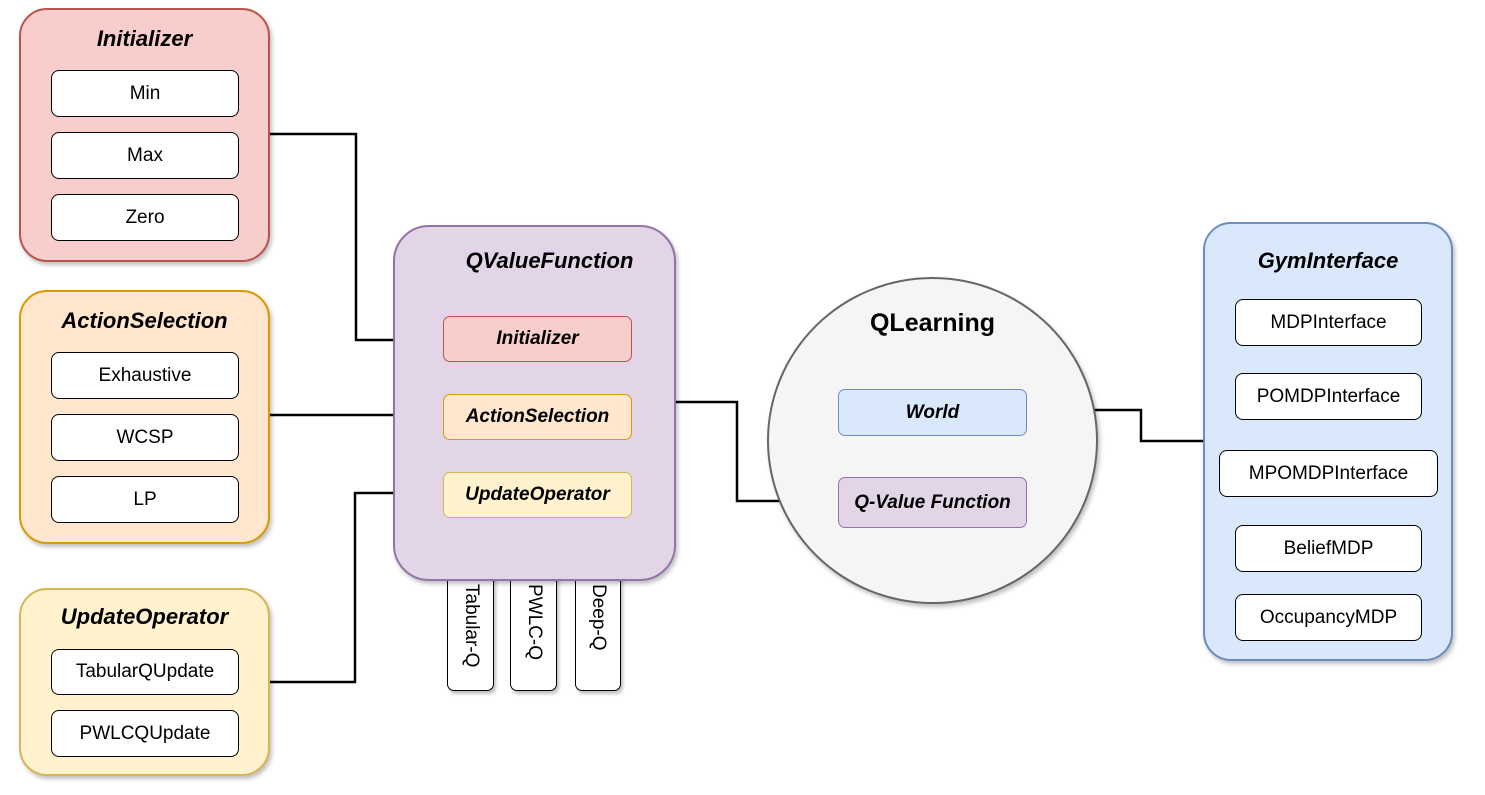 The image size is (1485, 795). I want to click on initializer-group: Initializer Min Max Zero, so click(144, 135).